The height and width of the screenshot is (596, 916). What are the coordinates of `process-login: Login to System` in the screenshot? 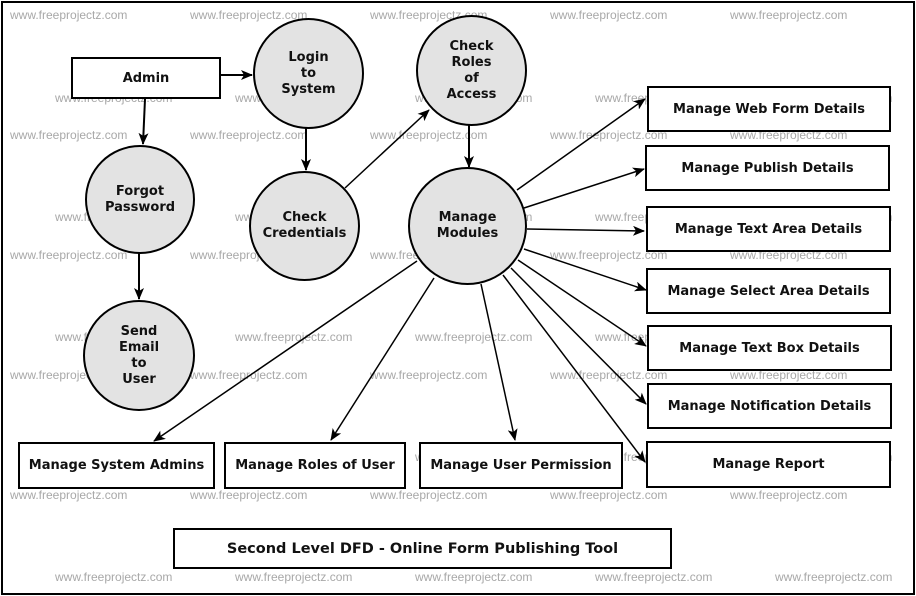 It's located at (308, 73).